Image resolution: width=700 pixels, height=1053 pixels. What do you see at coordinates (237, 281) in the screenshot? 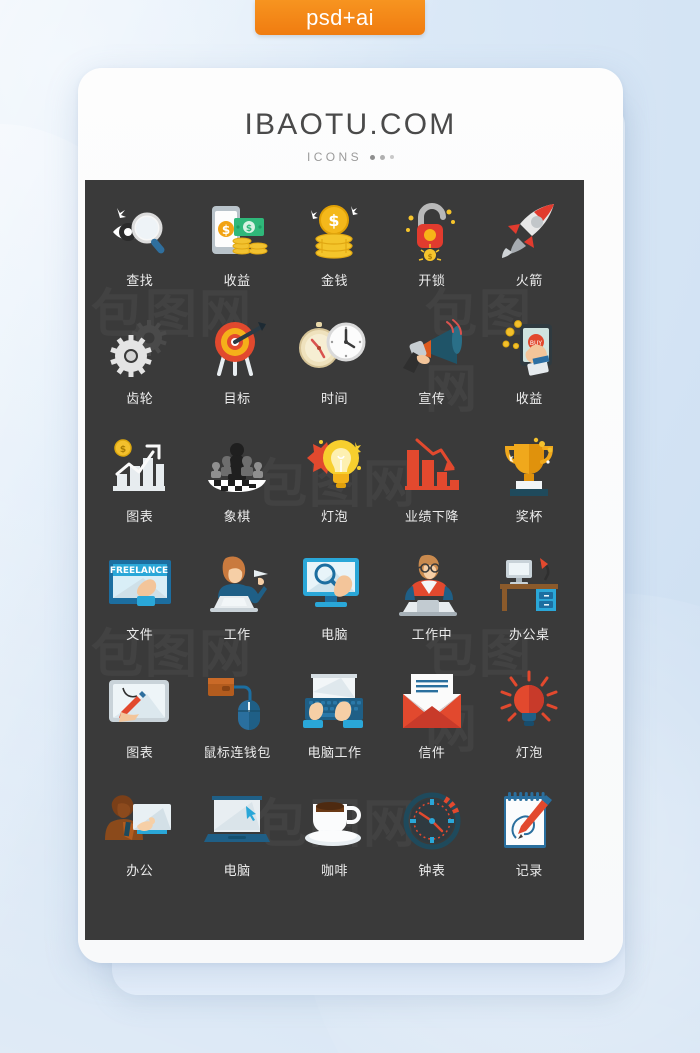
I see `icon-label: 收益` at bounding box center [237, 281].